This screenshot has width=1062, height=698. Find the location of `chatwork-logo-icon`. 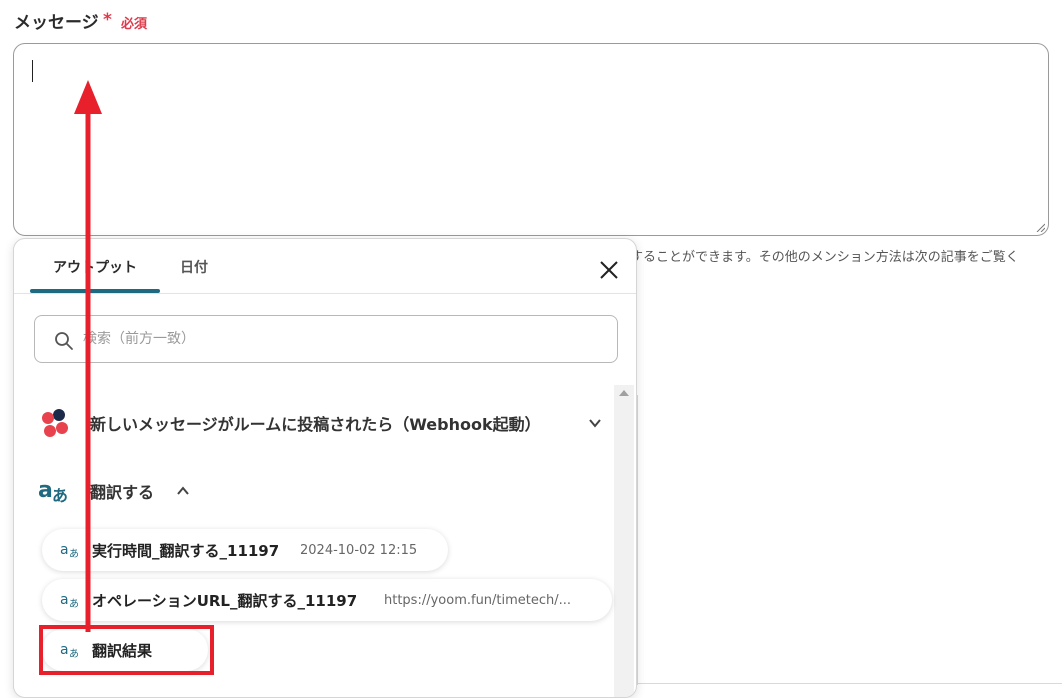

chatwork-logo-icon is located at coordinates (55, 423).